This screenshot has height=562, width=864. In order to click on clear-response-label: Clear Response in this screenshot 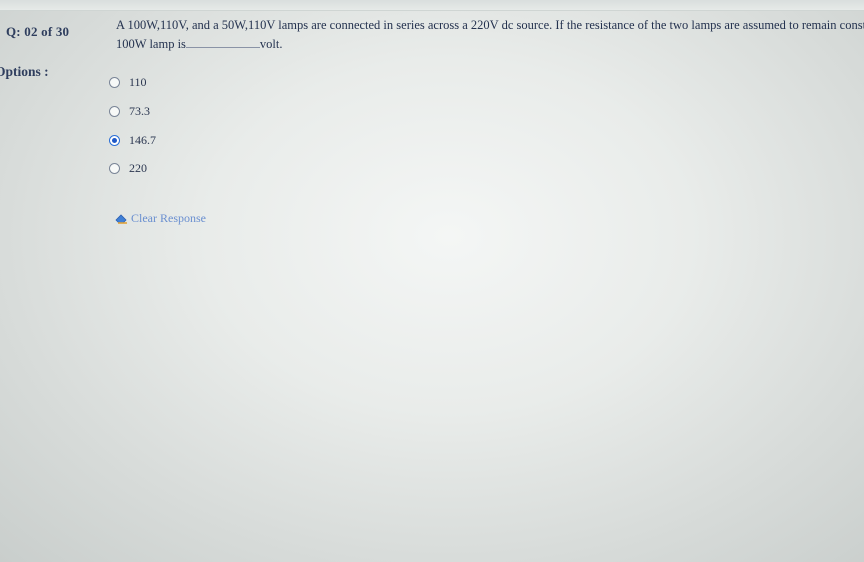, I will do `click(168, 218)`.